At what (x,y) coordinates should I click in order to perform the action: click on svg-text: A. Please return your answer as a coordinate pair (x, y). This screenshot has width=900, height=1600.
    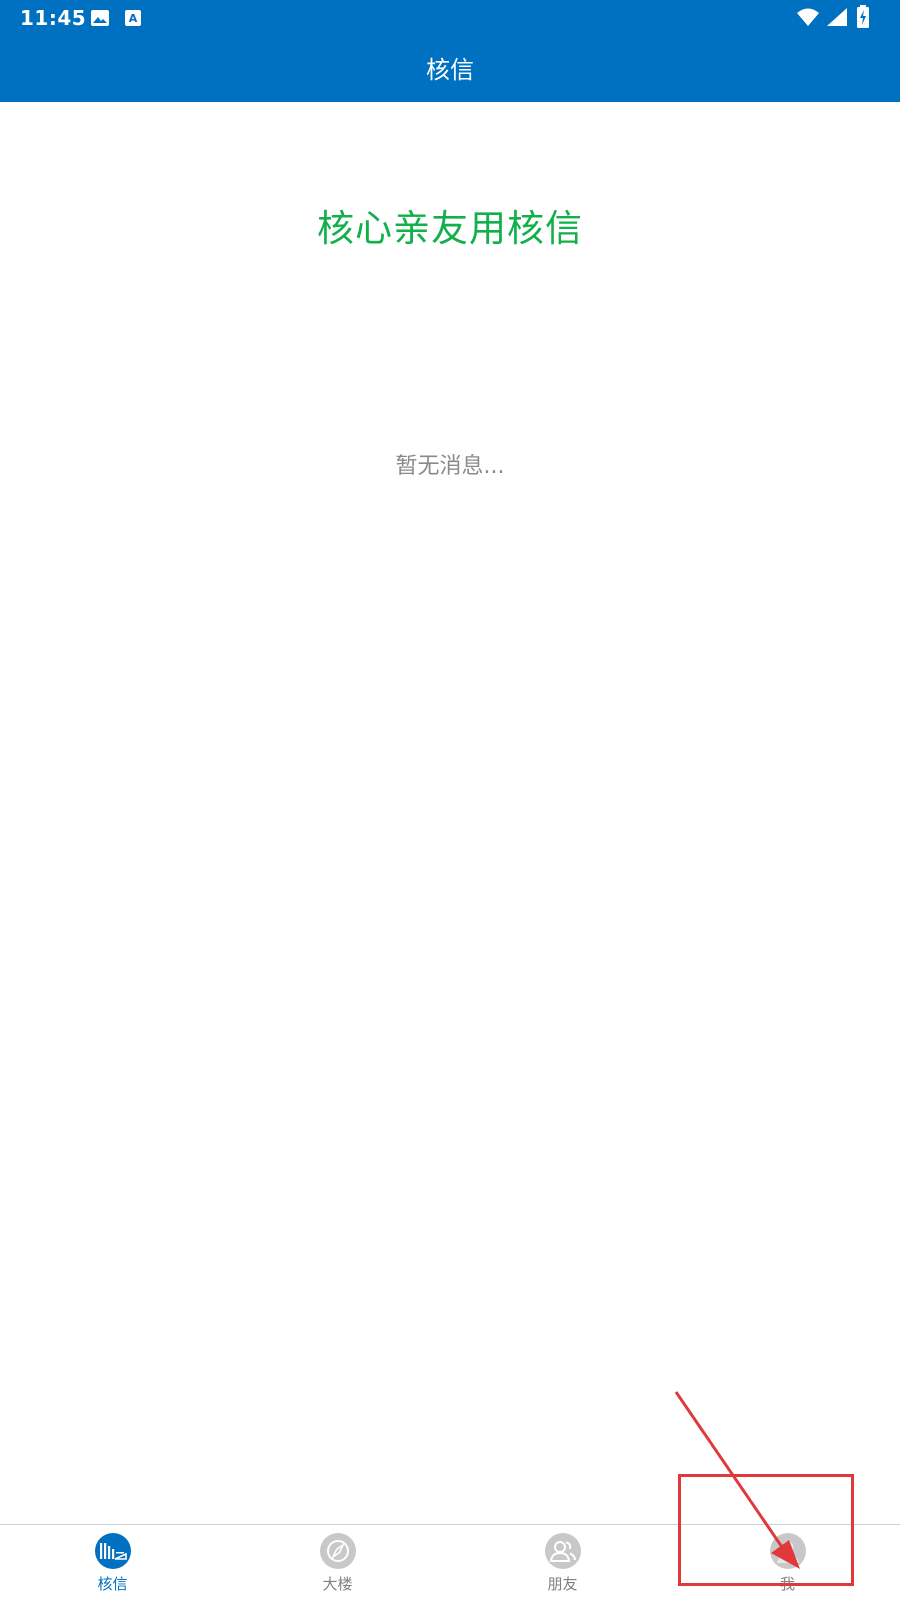
    Looking at the image, I should click on (133, 18).